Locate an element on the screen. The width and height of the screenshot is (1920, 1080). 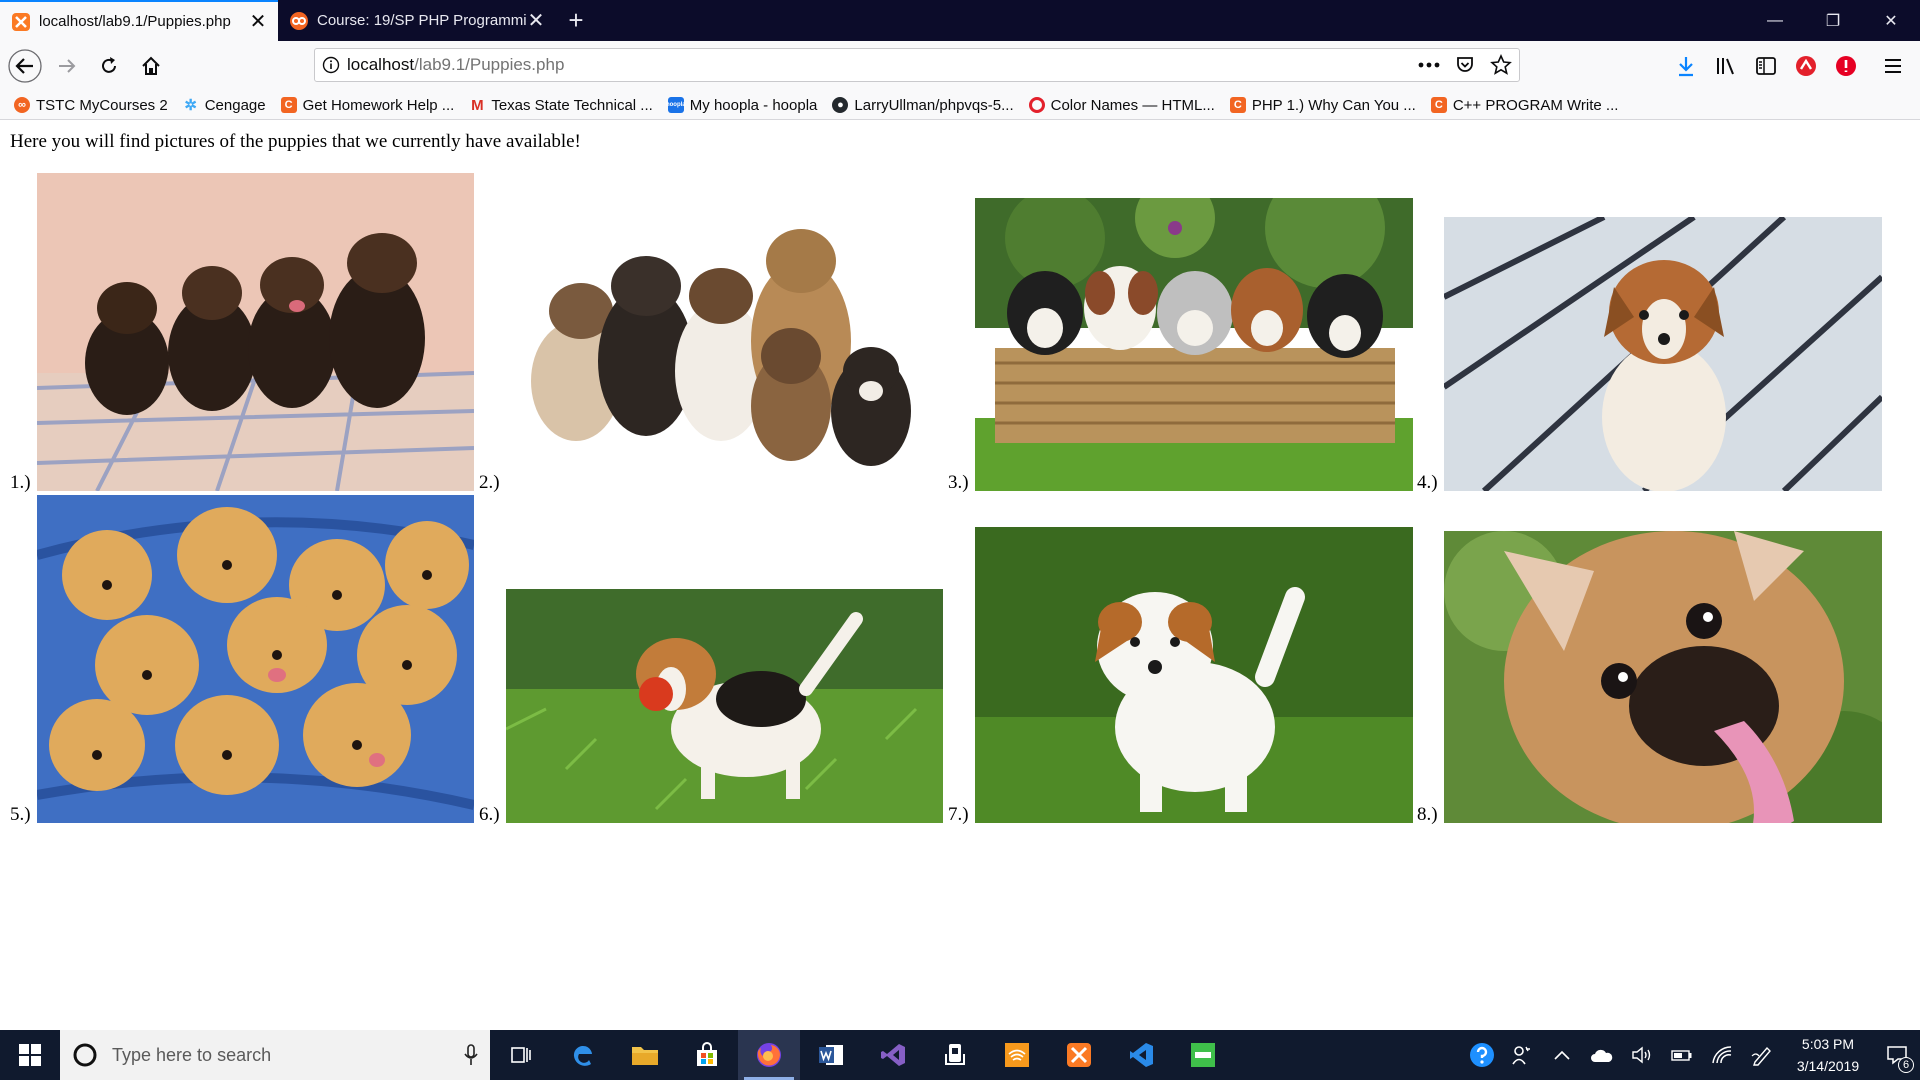
tab-course: Course: 19/SP PHP Programmin ✕ is located at coordinates (417, 20).